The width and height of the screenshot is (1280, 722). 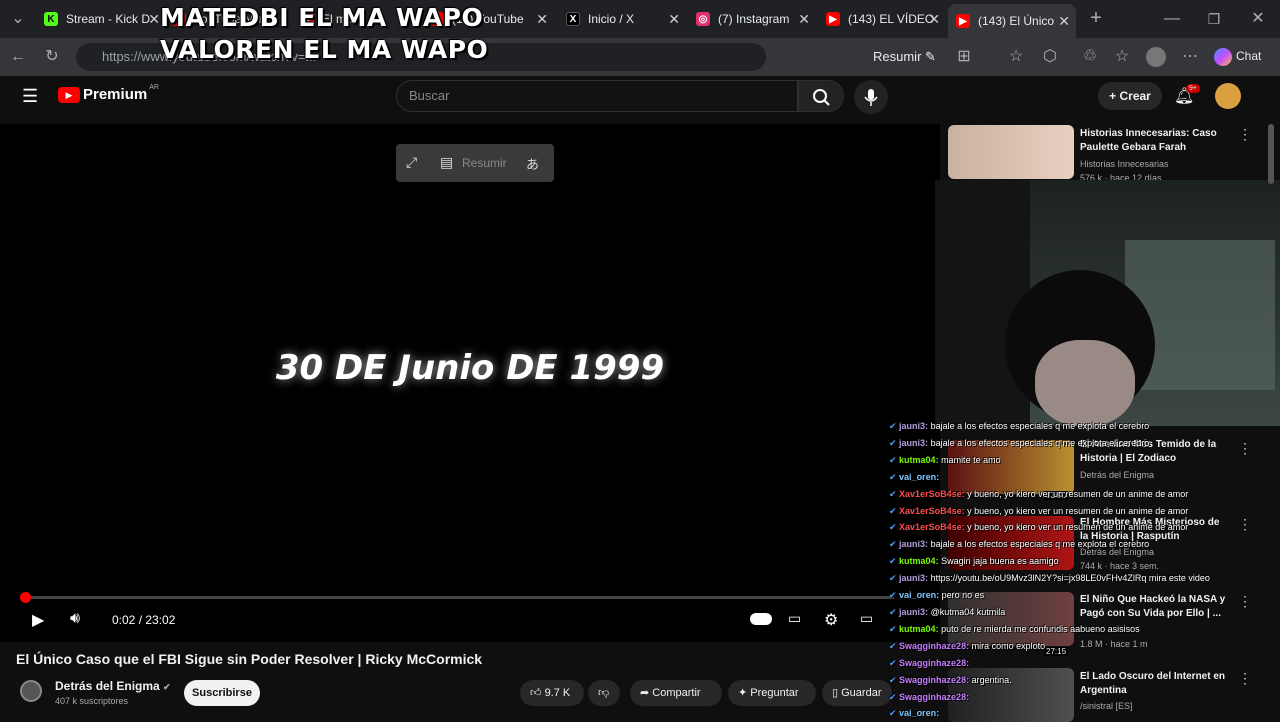 I want to click on x-logo-icon: X, so click(x=573, y=19).